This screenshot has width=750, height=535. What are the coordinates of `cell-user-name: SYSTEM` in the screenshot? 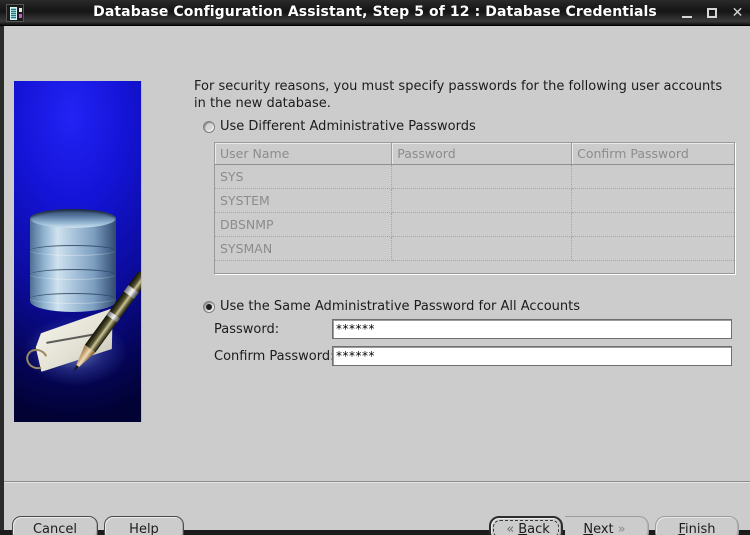 It's located at (304, 200).